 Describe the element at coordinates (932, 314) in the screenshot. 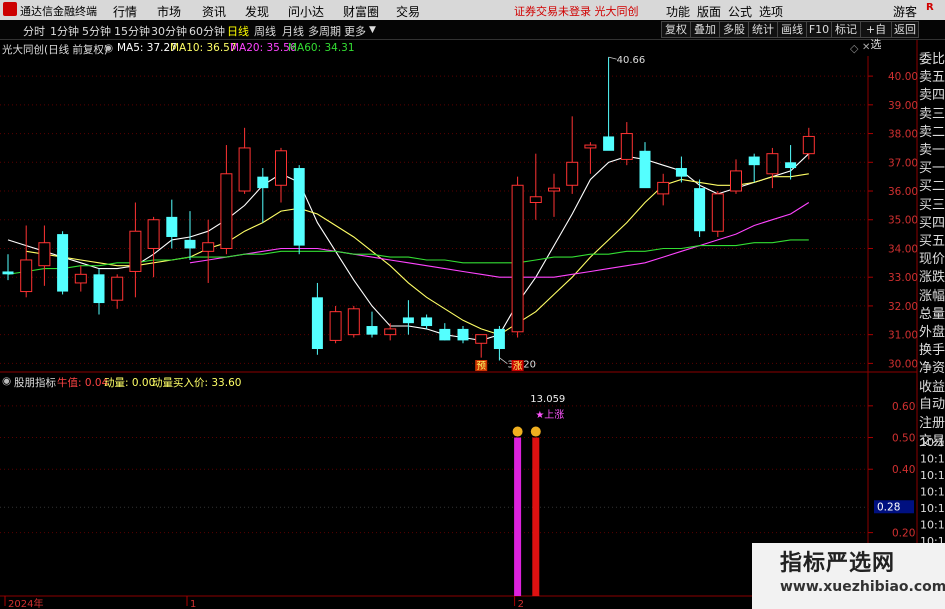

I see `quote-field: 总量` at that location.